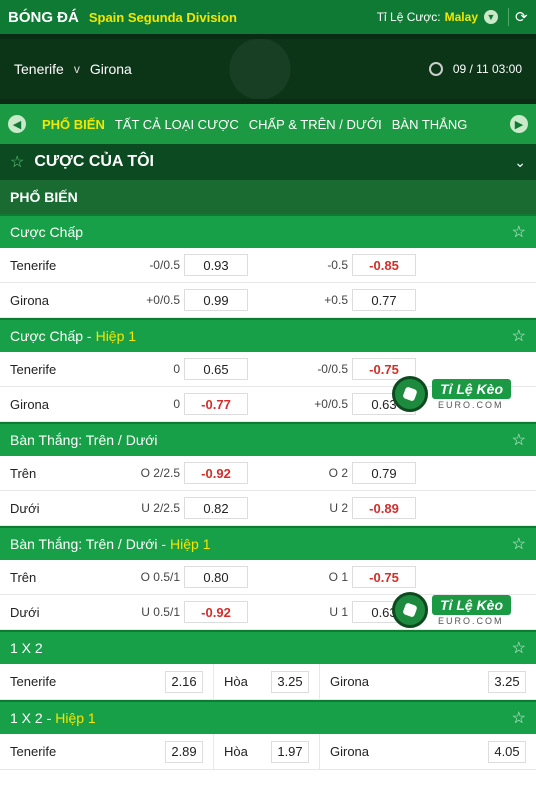  What do you see at coordinates (216, 577) in the screenshot?
I see `odds-button: 0.80` at bounding box center [216, 577].